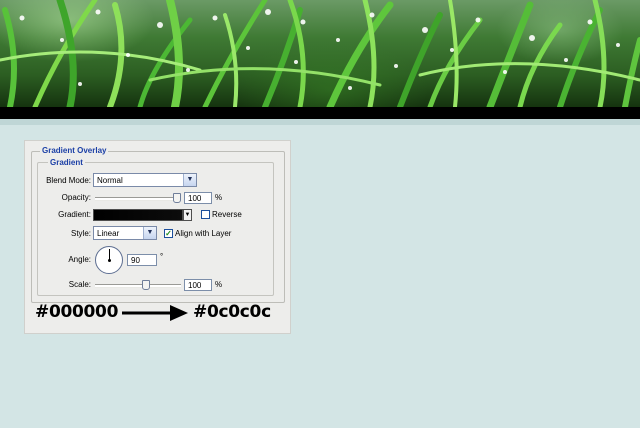 This screenshot has height=428, width=640. What do you see at coordinates (320, 113) in the screenshot?
I see `black-divider-band` at bounding box center [320, 113].